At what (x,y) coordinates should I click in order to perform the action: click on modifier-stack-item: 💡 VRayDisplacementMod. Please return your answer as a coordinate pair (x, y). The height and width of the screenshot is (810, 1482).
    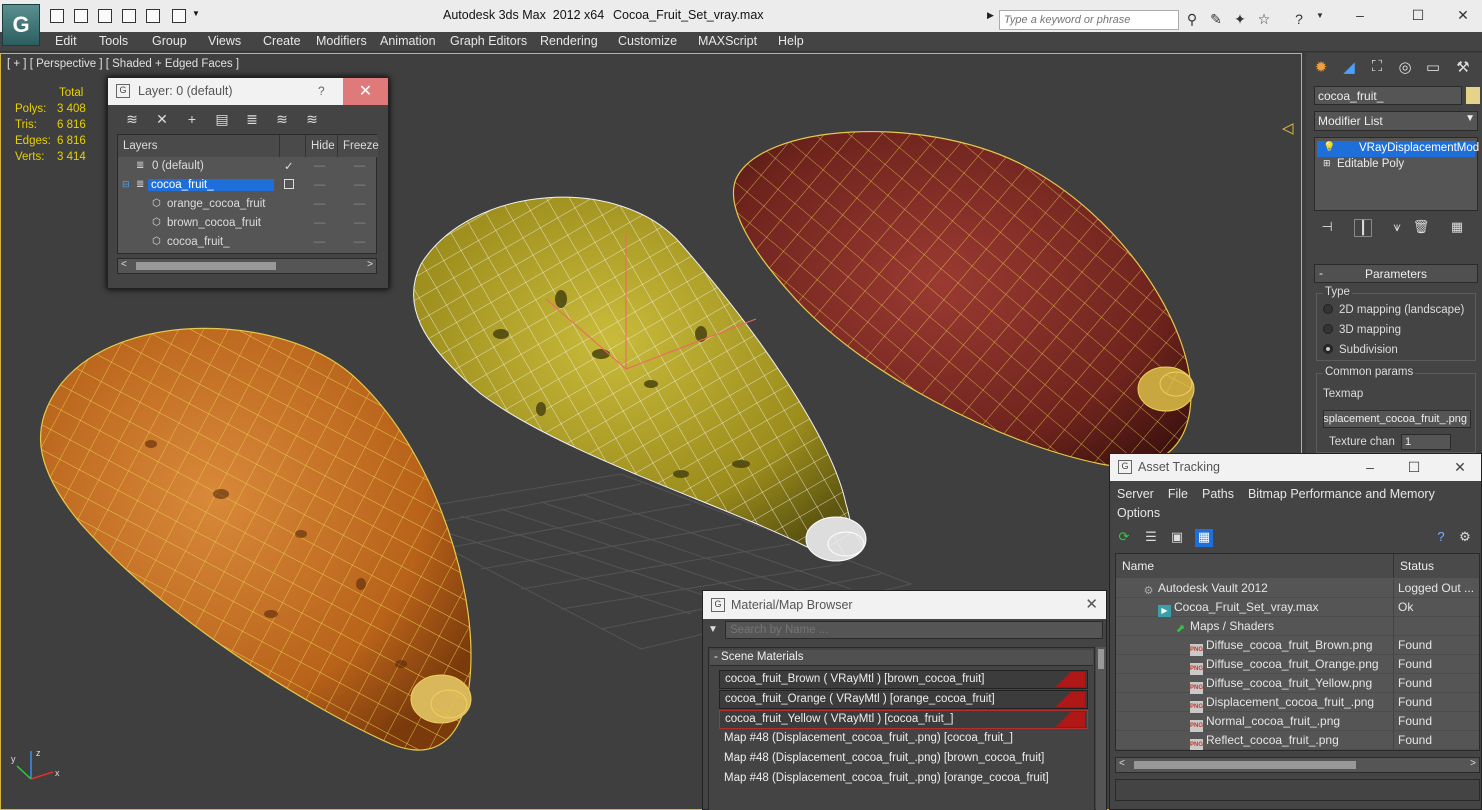
    Looking at the image, I should click on (1398, 149).